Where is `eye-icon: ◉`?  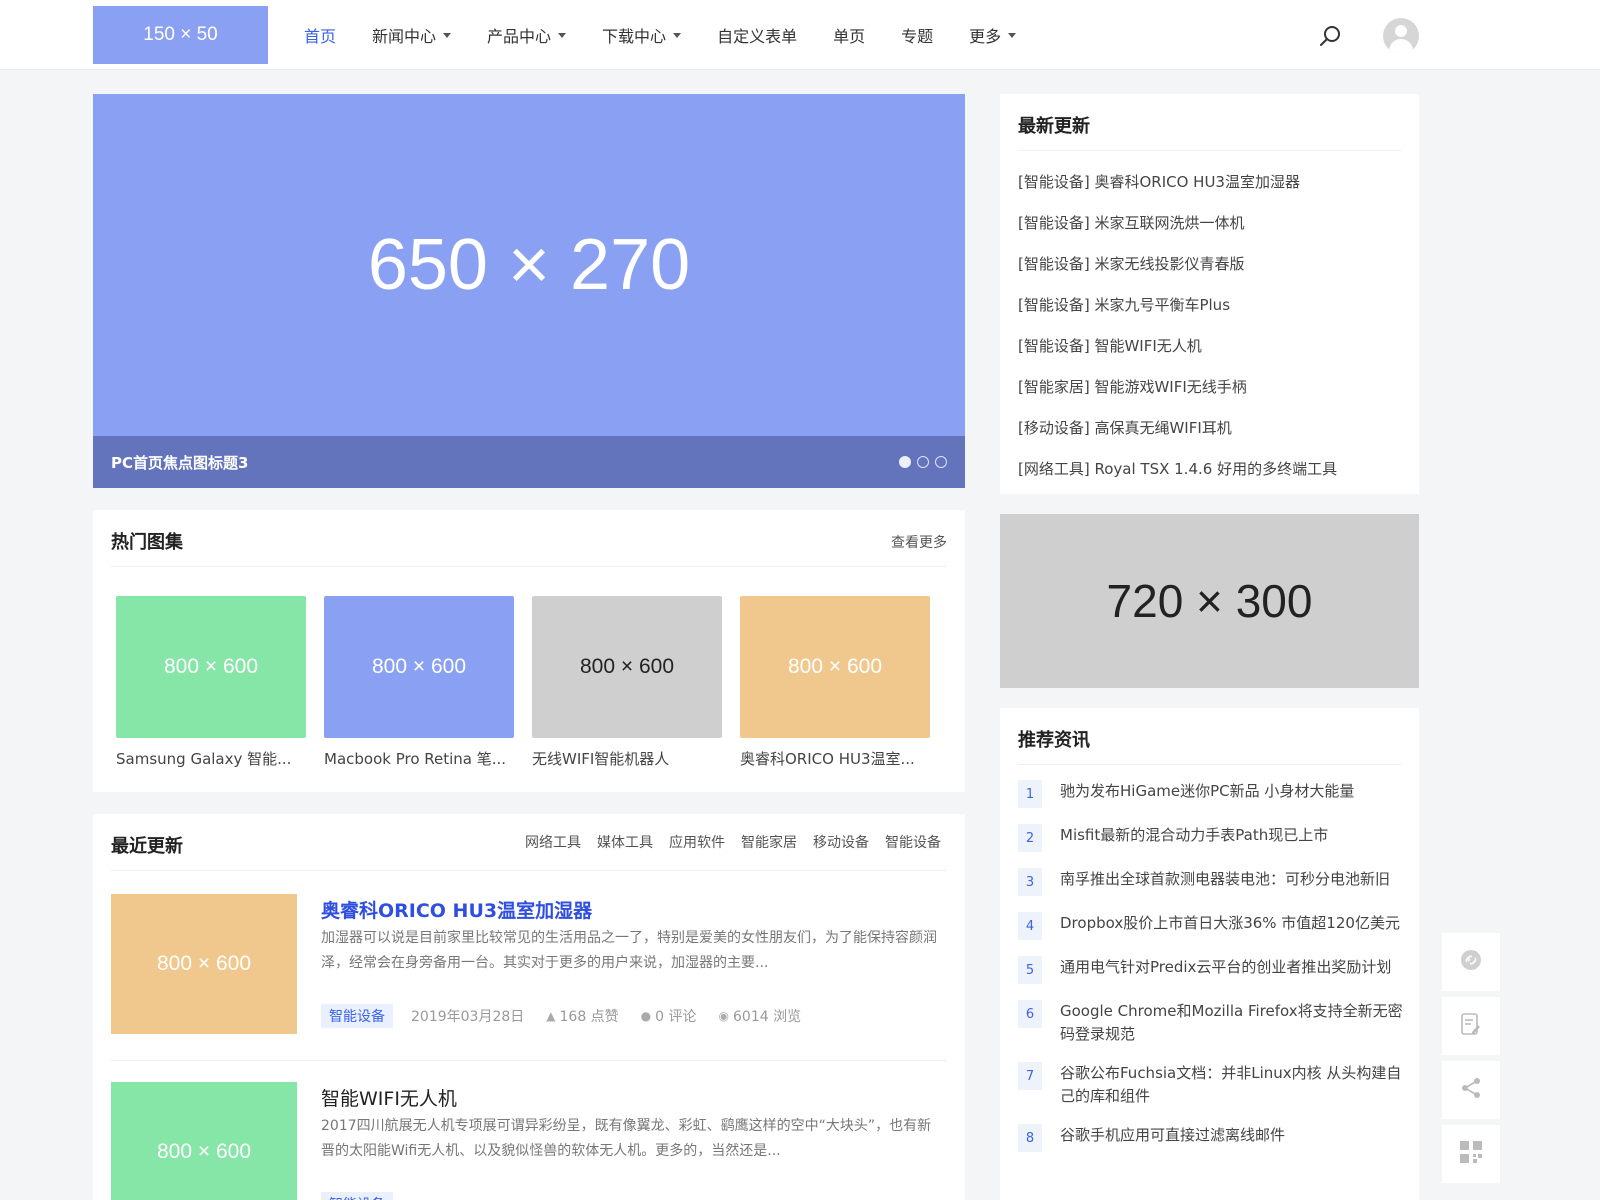 eye-icon: ◉ is located at coordinates (723, 1016).